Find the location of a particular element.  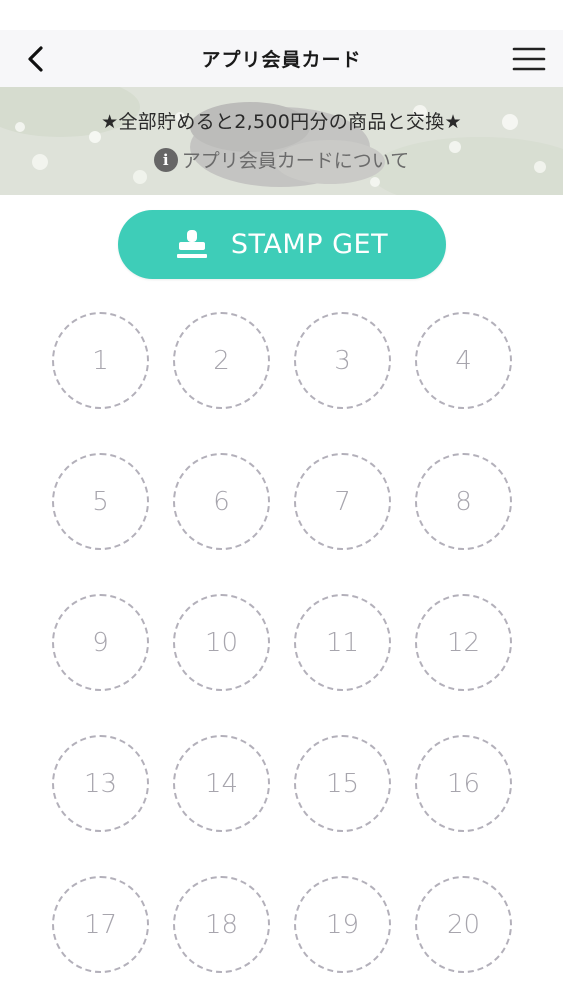

stamp-number: 13 is located at coordinates (100, 783).